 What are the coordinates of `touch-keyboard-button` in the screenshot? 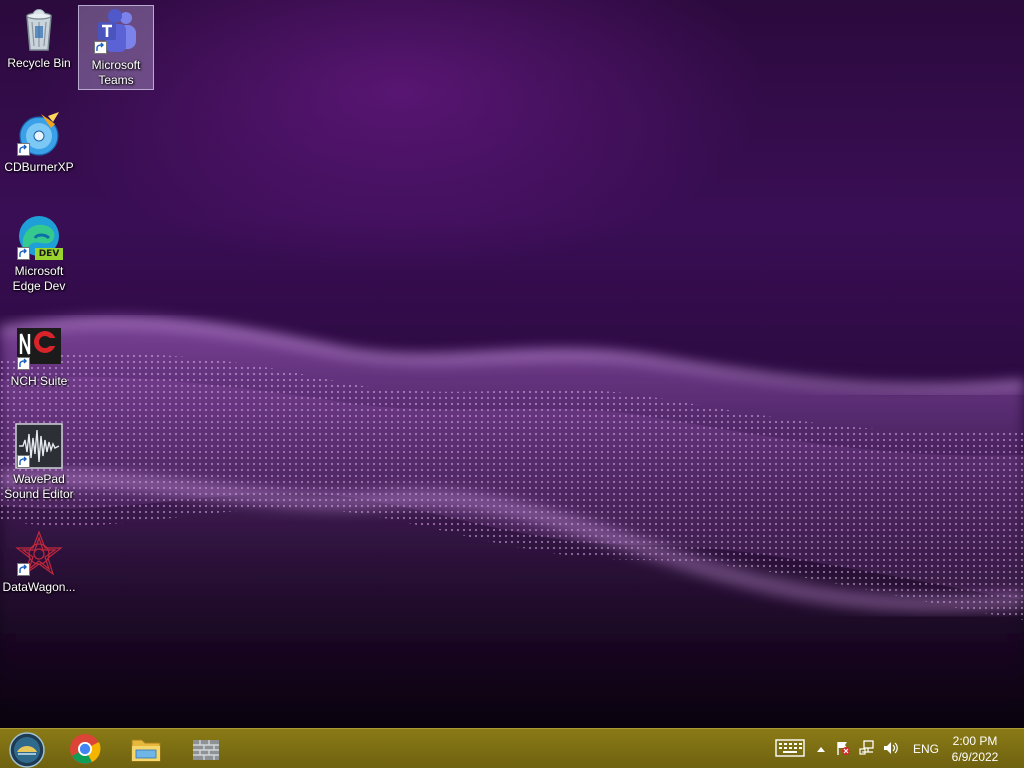 It's located at (790, 749).